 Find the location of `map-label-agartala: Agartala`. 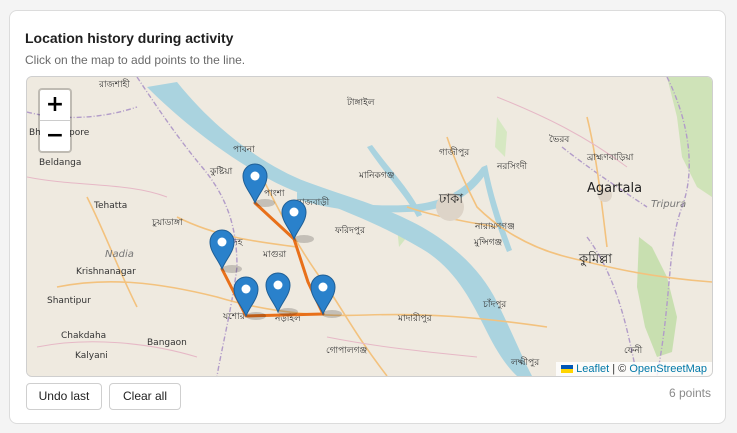

map-label-agartala: Agartala is located at coordinates (614, 188).